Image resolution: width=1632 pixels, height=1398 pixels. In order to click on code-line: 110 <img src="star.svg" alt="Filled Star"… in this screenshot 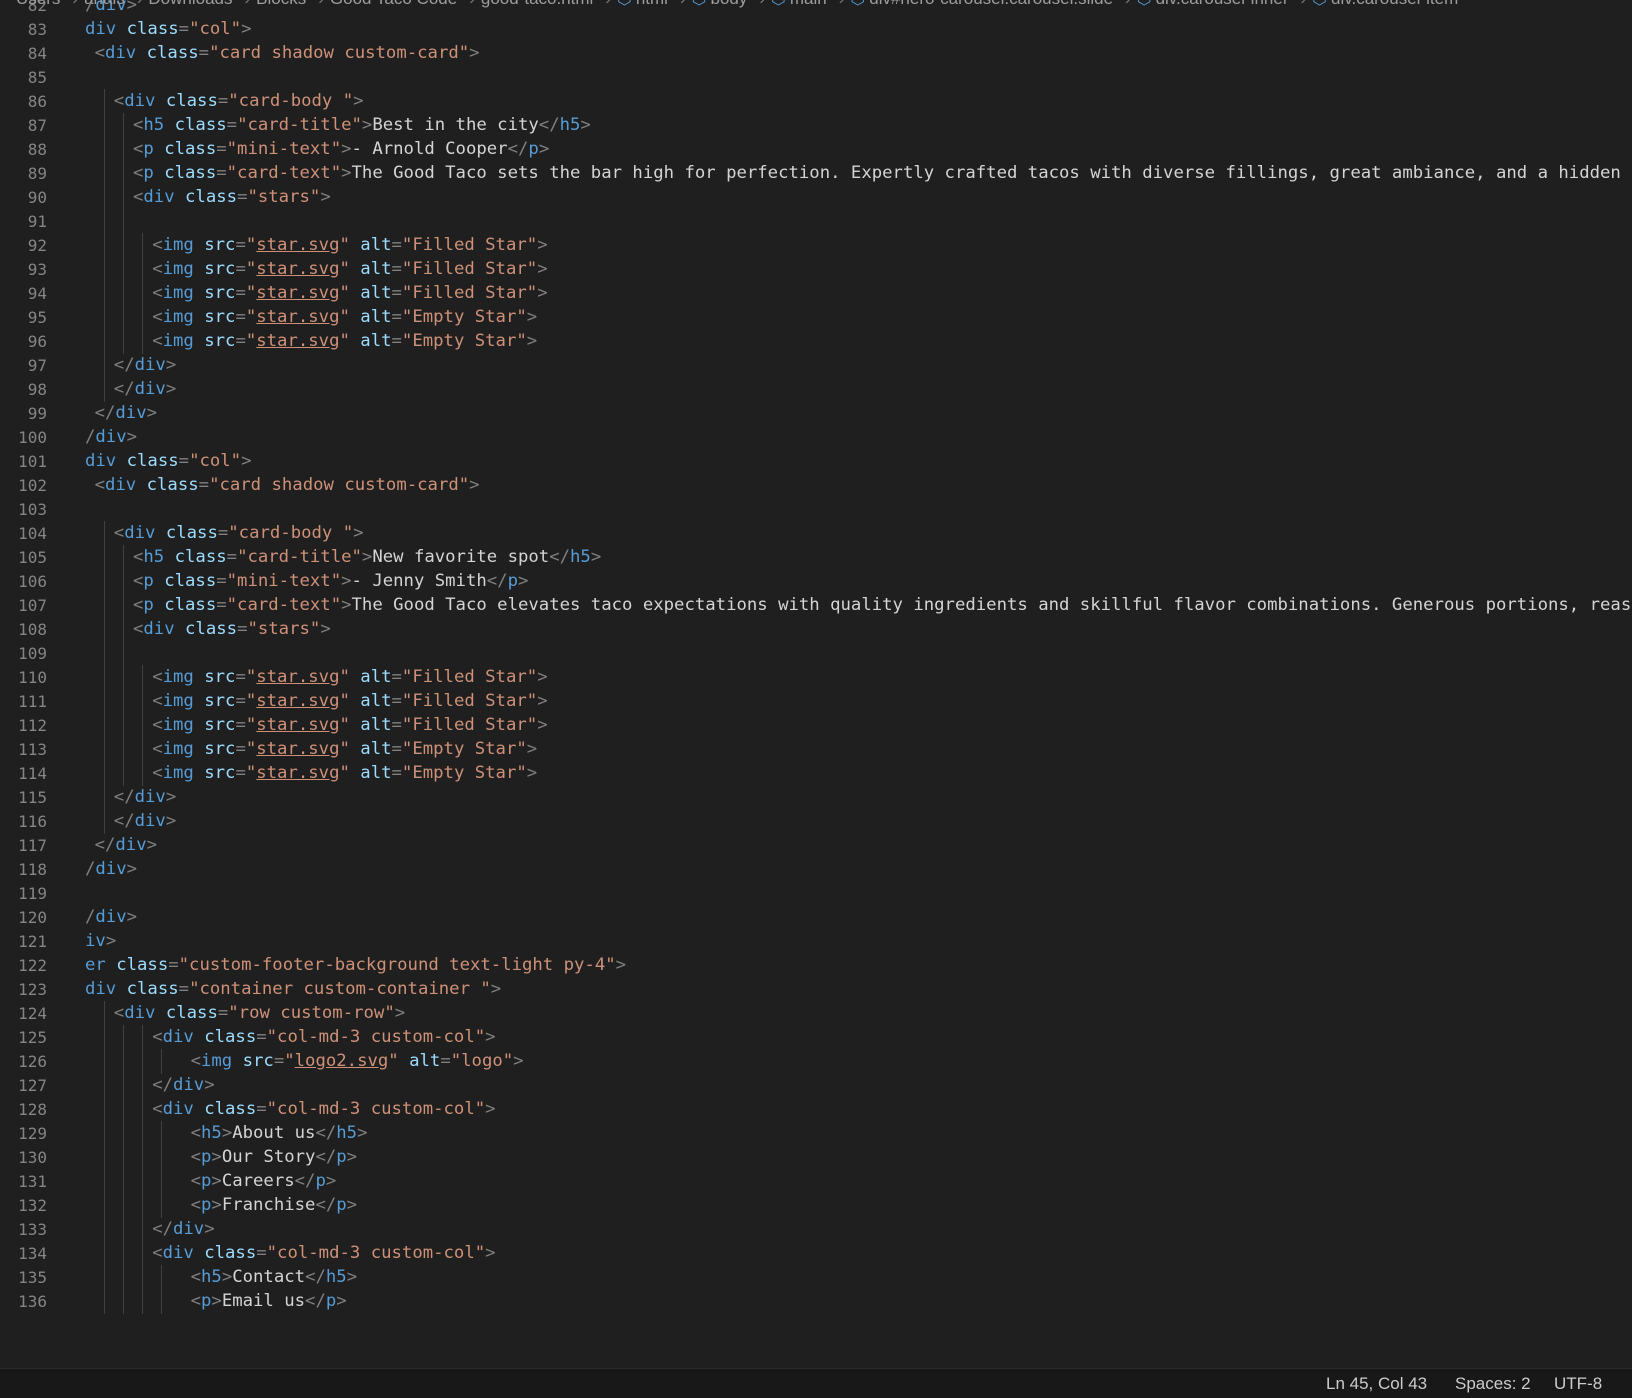, I will do `click(816, 677)`.